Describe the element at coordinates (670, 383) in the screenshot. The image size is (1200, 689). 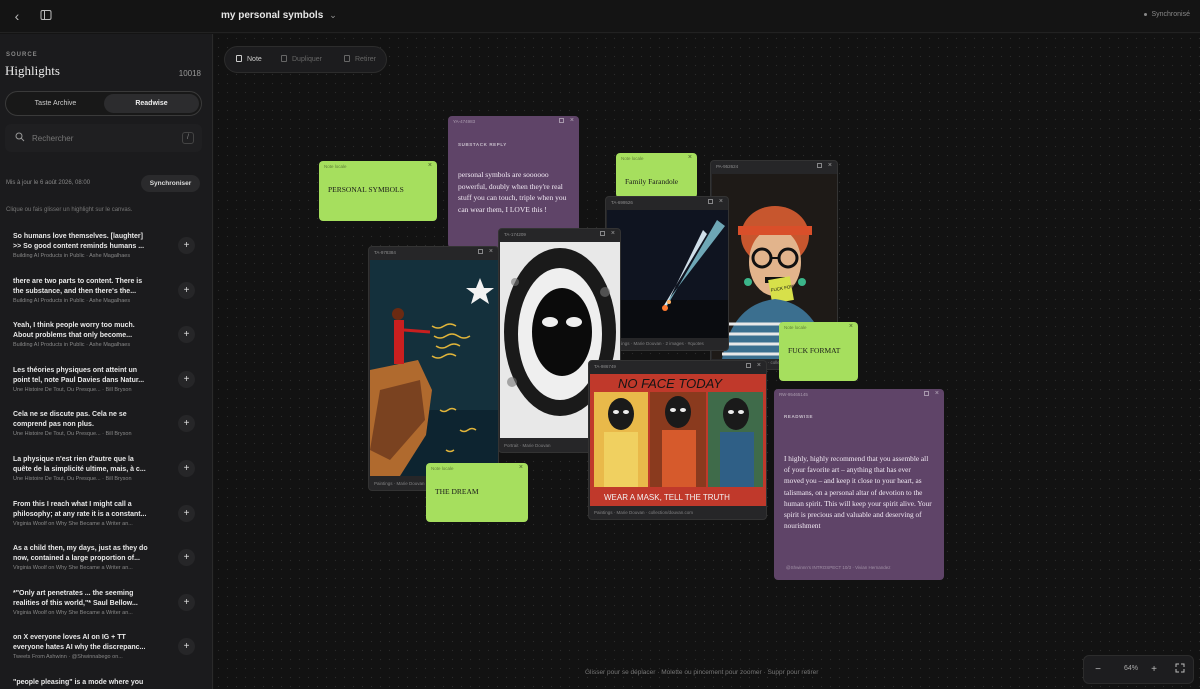
I see `painting-headline-text: NO FACE TODAY` at that location.